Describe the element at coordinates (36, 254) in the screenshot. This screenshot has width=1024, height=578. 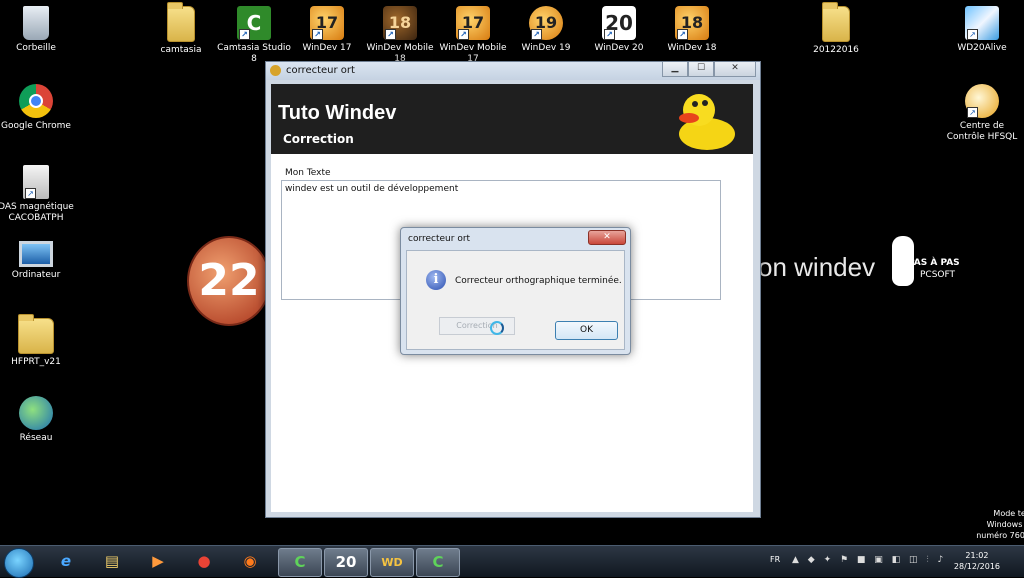
I see `computer-icon` at that location.